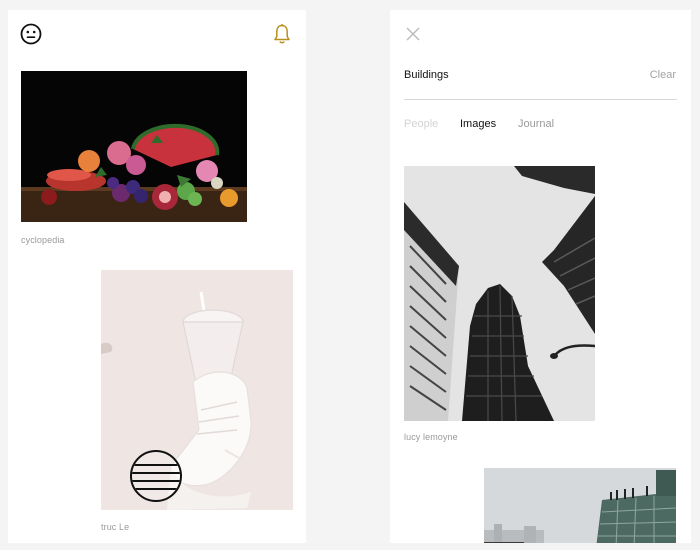 The image size is (700, 550). I want to click on tab-journal: Journal, so click(536, 124).